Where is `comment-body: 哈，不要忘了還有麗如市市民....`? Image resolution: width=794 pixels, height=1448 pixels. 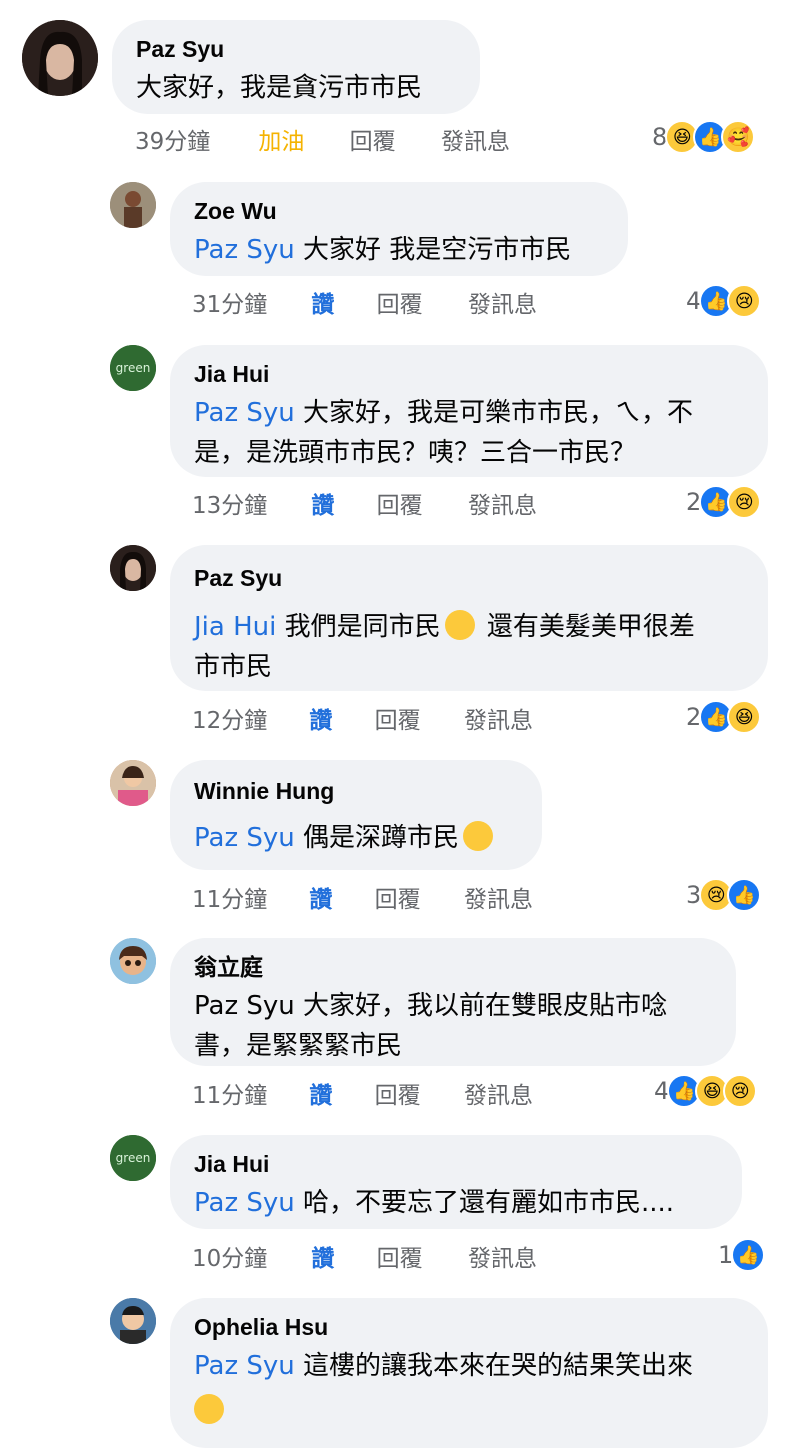
comment-body: 哈，不要忘了還有麗如市市民.... is located at coordinates (489, 1203).